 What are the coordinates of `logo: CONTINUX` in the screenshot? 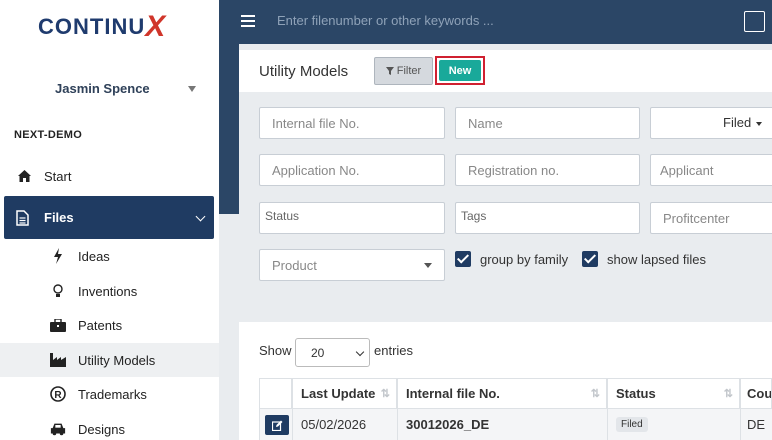 It's located at (102, 25).